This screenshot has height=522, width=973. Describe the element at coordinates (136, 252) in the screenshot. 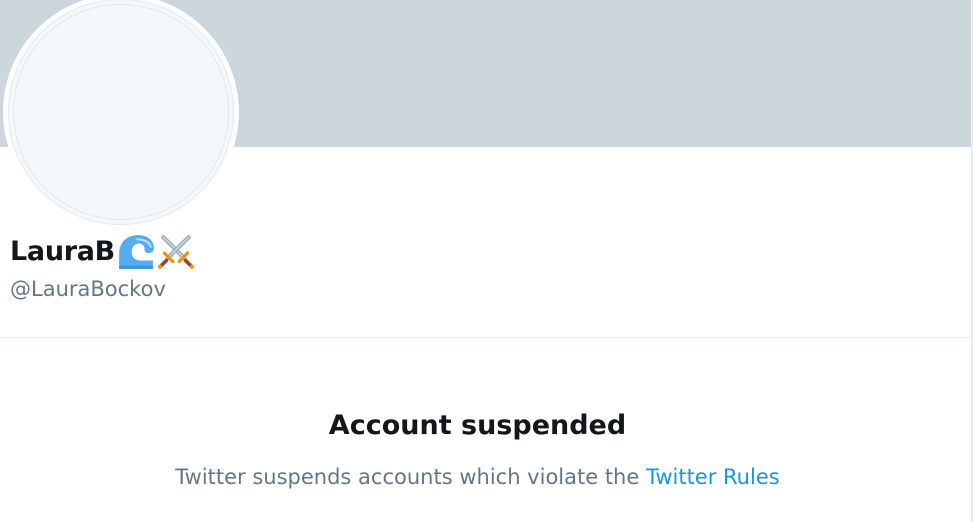

I see `water-wave-icon` at that location.